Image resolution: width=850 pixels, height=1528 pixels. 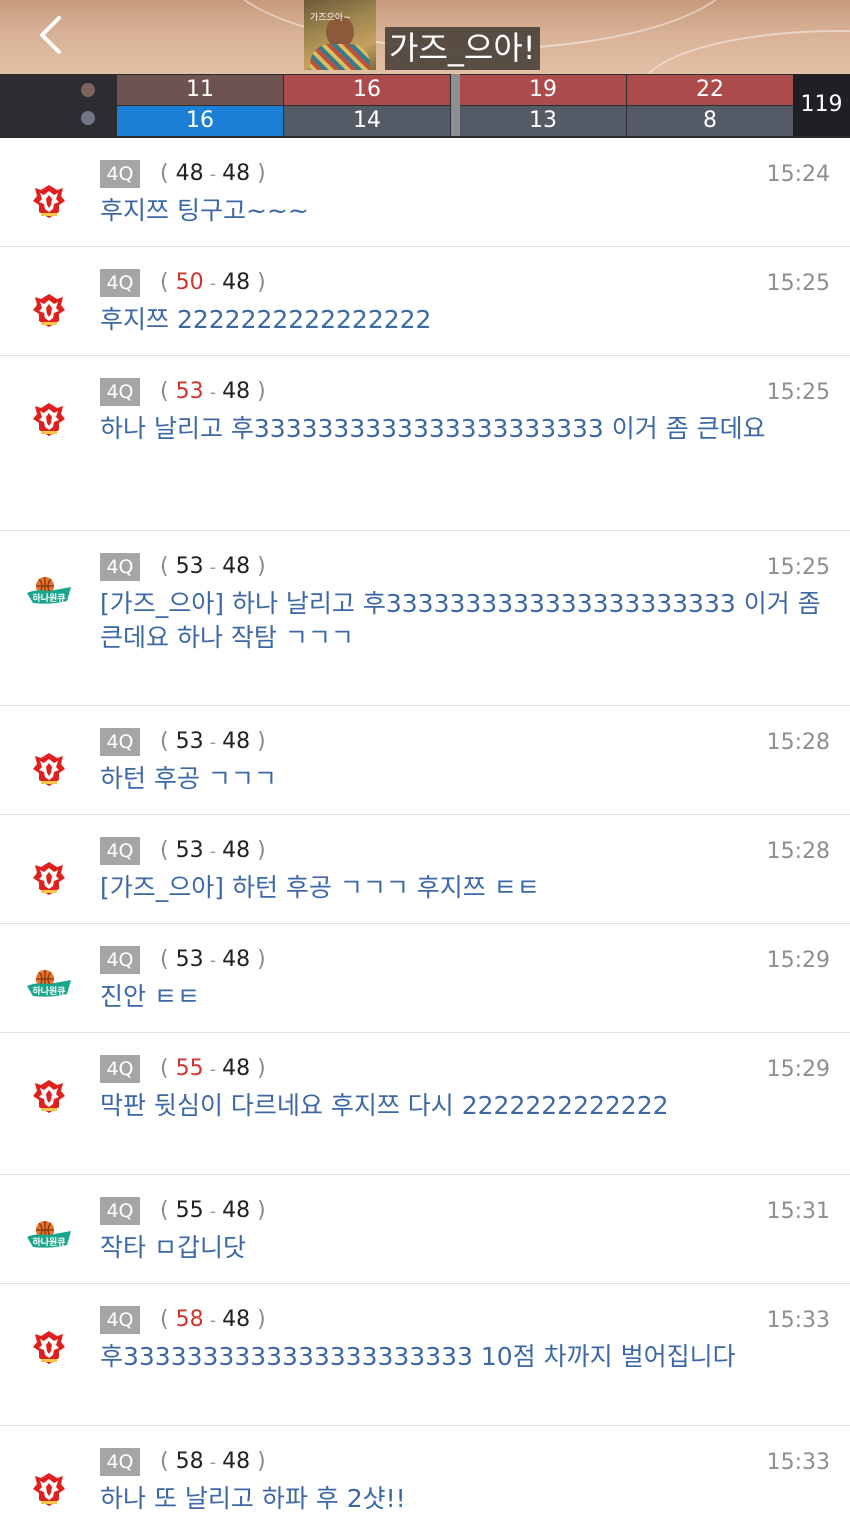 I want to click on message-text: 하나 날리고 후3333333333333333333333 이거 좀 큰데요, so click(x=433, y=428).